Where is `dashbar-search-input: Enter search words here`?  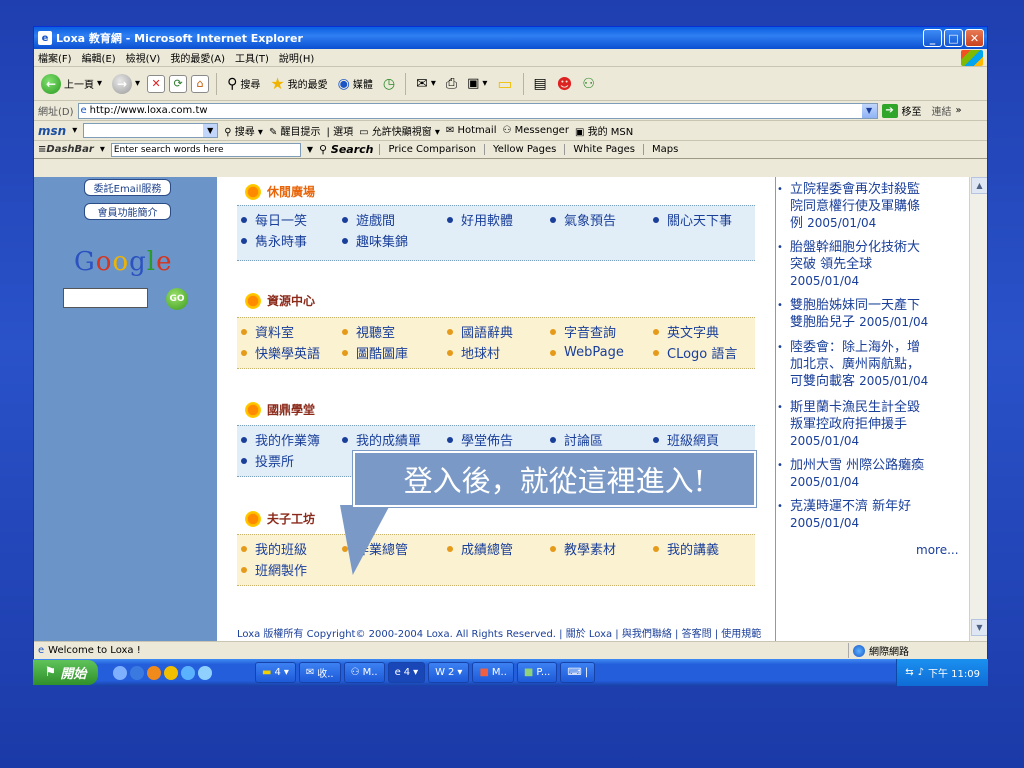
dashbar-search-input: Enter search words here is located at coordinates (205, 149).